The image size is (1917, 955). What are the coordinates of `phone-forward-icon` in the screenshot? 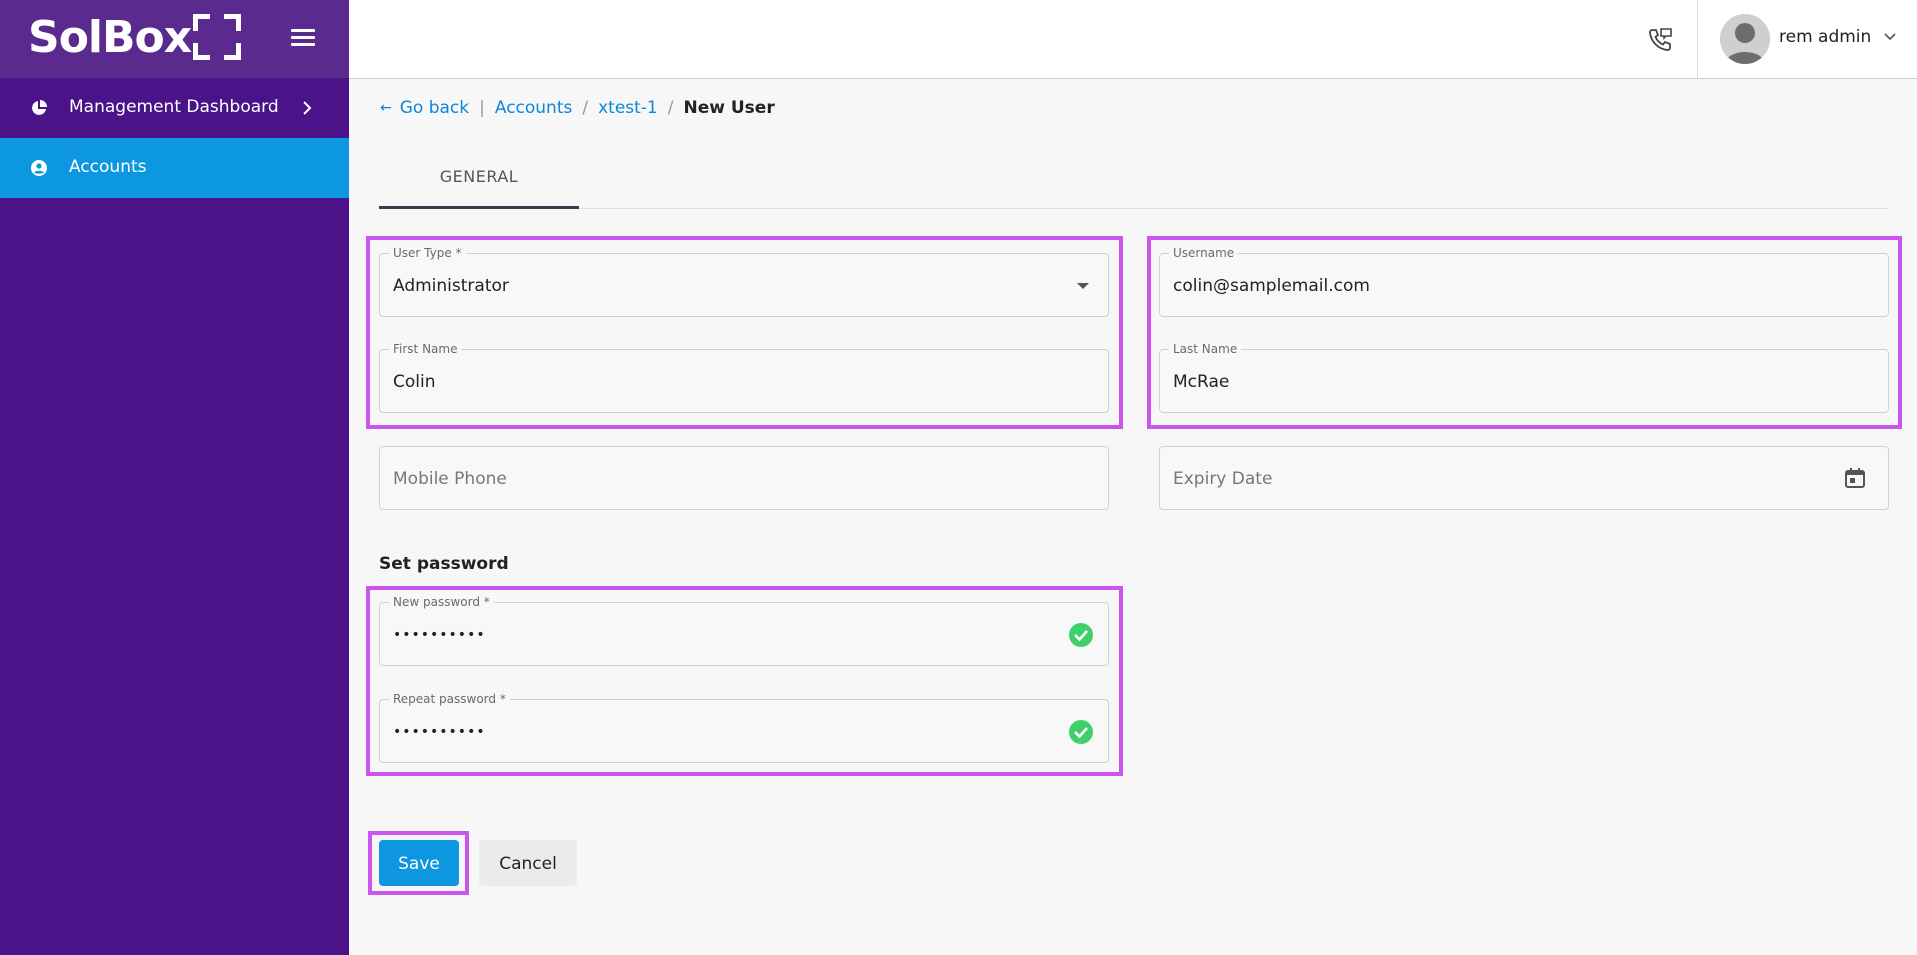 It's located at (1660, 40).